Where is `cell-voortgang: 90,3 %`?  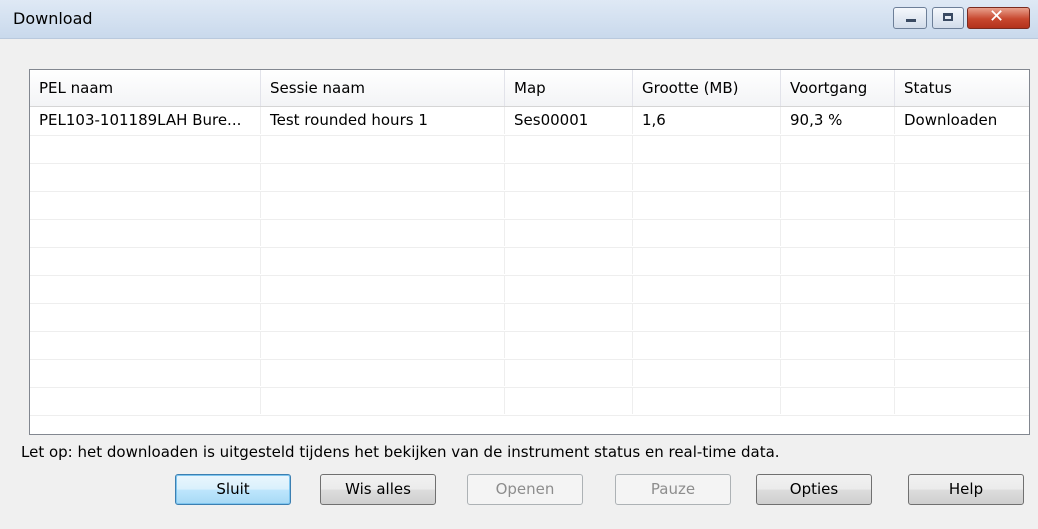
cell-voortgang: 90,3 % is located at coordinates (838, 120).